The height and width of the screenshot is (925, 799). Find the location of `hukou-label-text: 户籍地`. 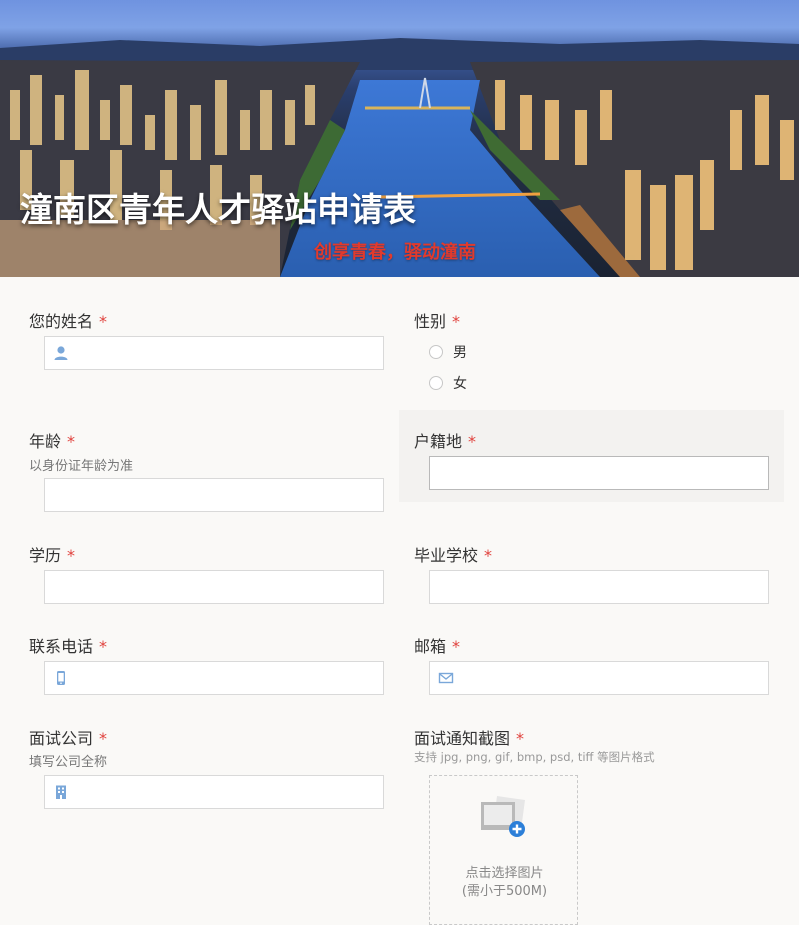

hukou-label-text: 户籍地 is located at coordinates (438, 441).